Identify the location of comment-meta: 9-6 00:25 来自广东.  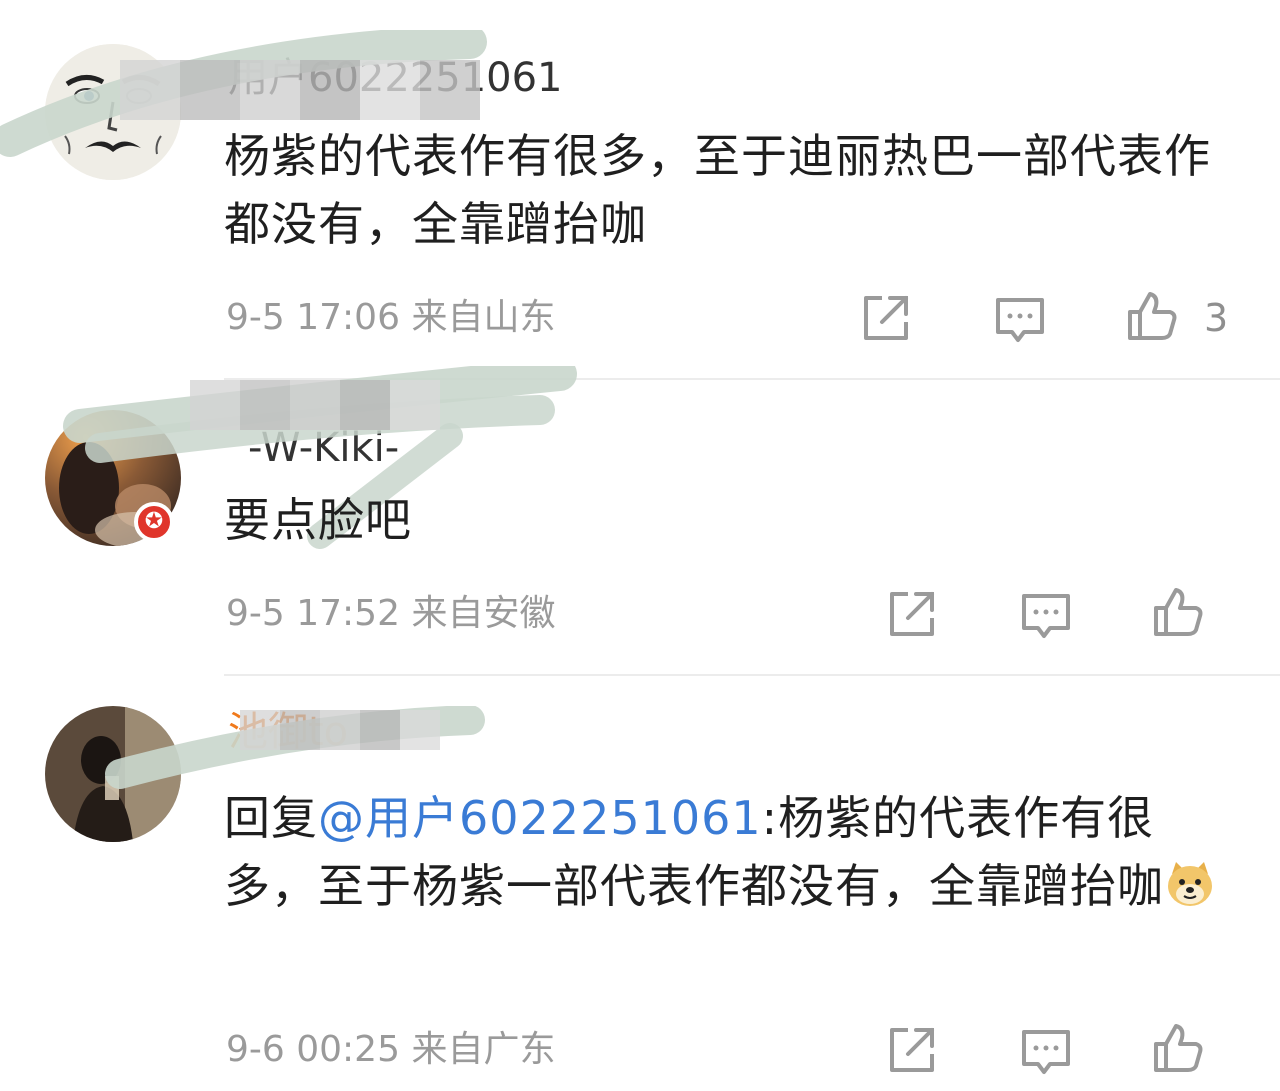
(390, 1050).